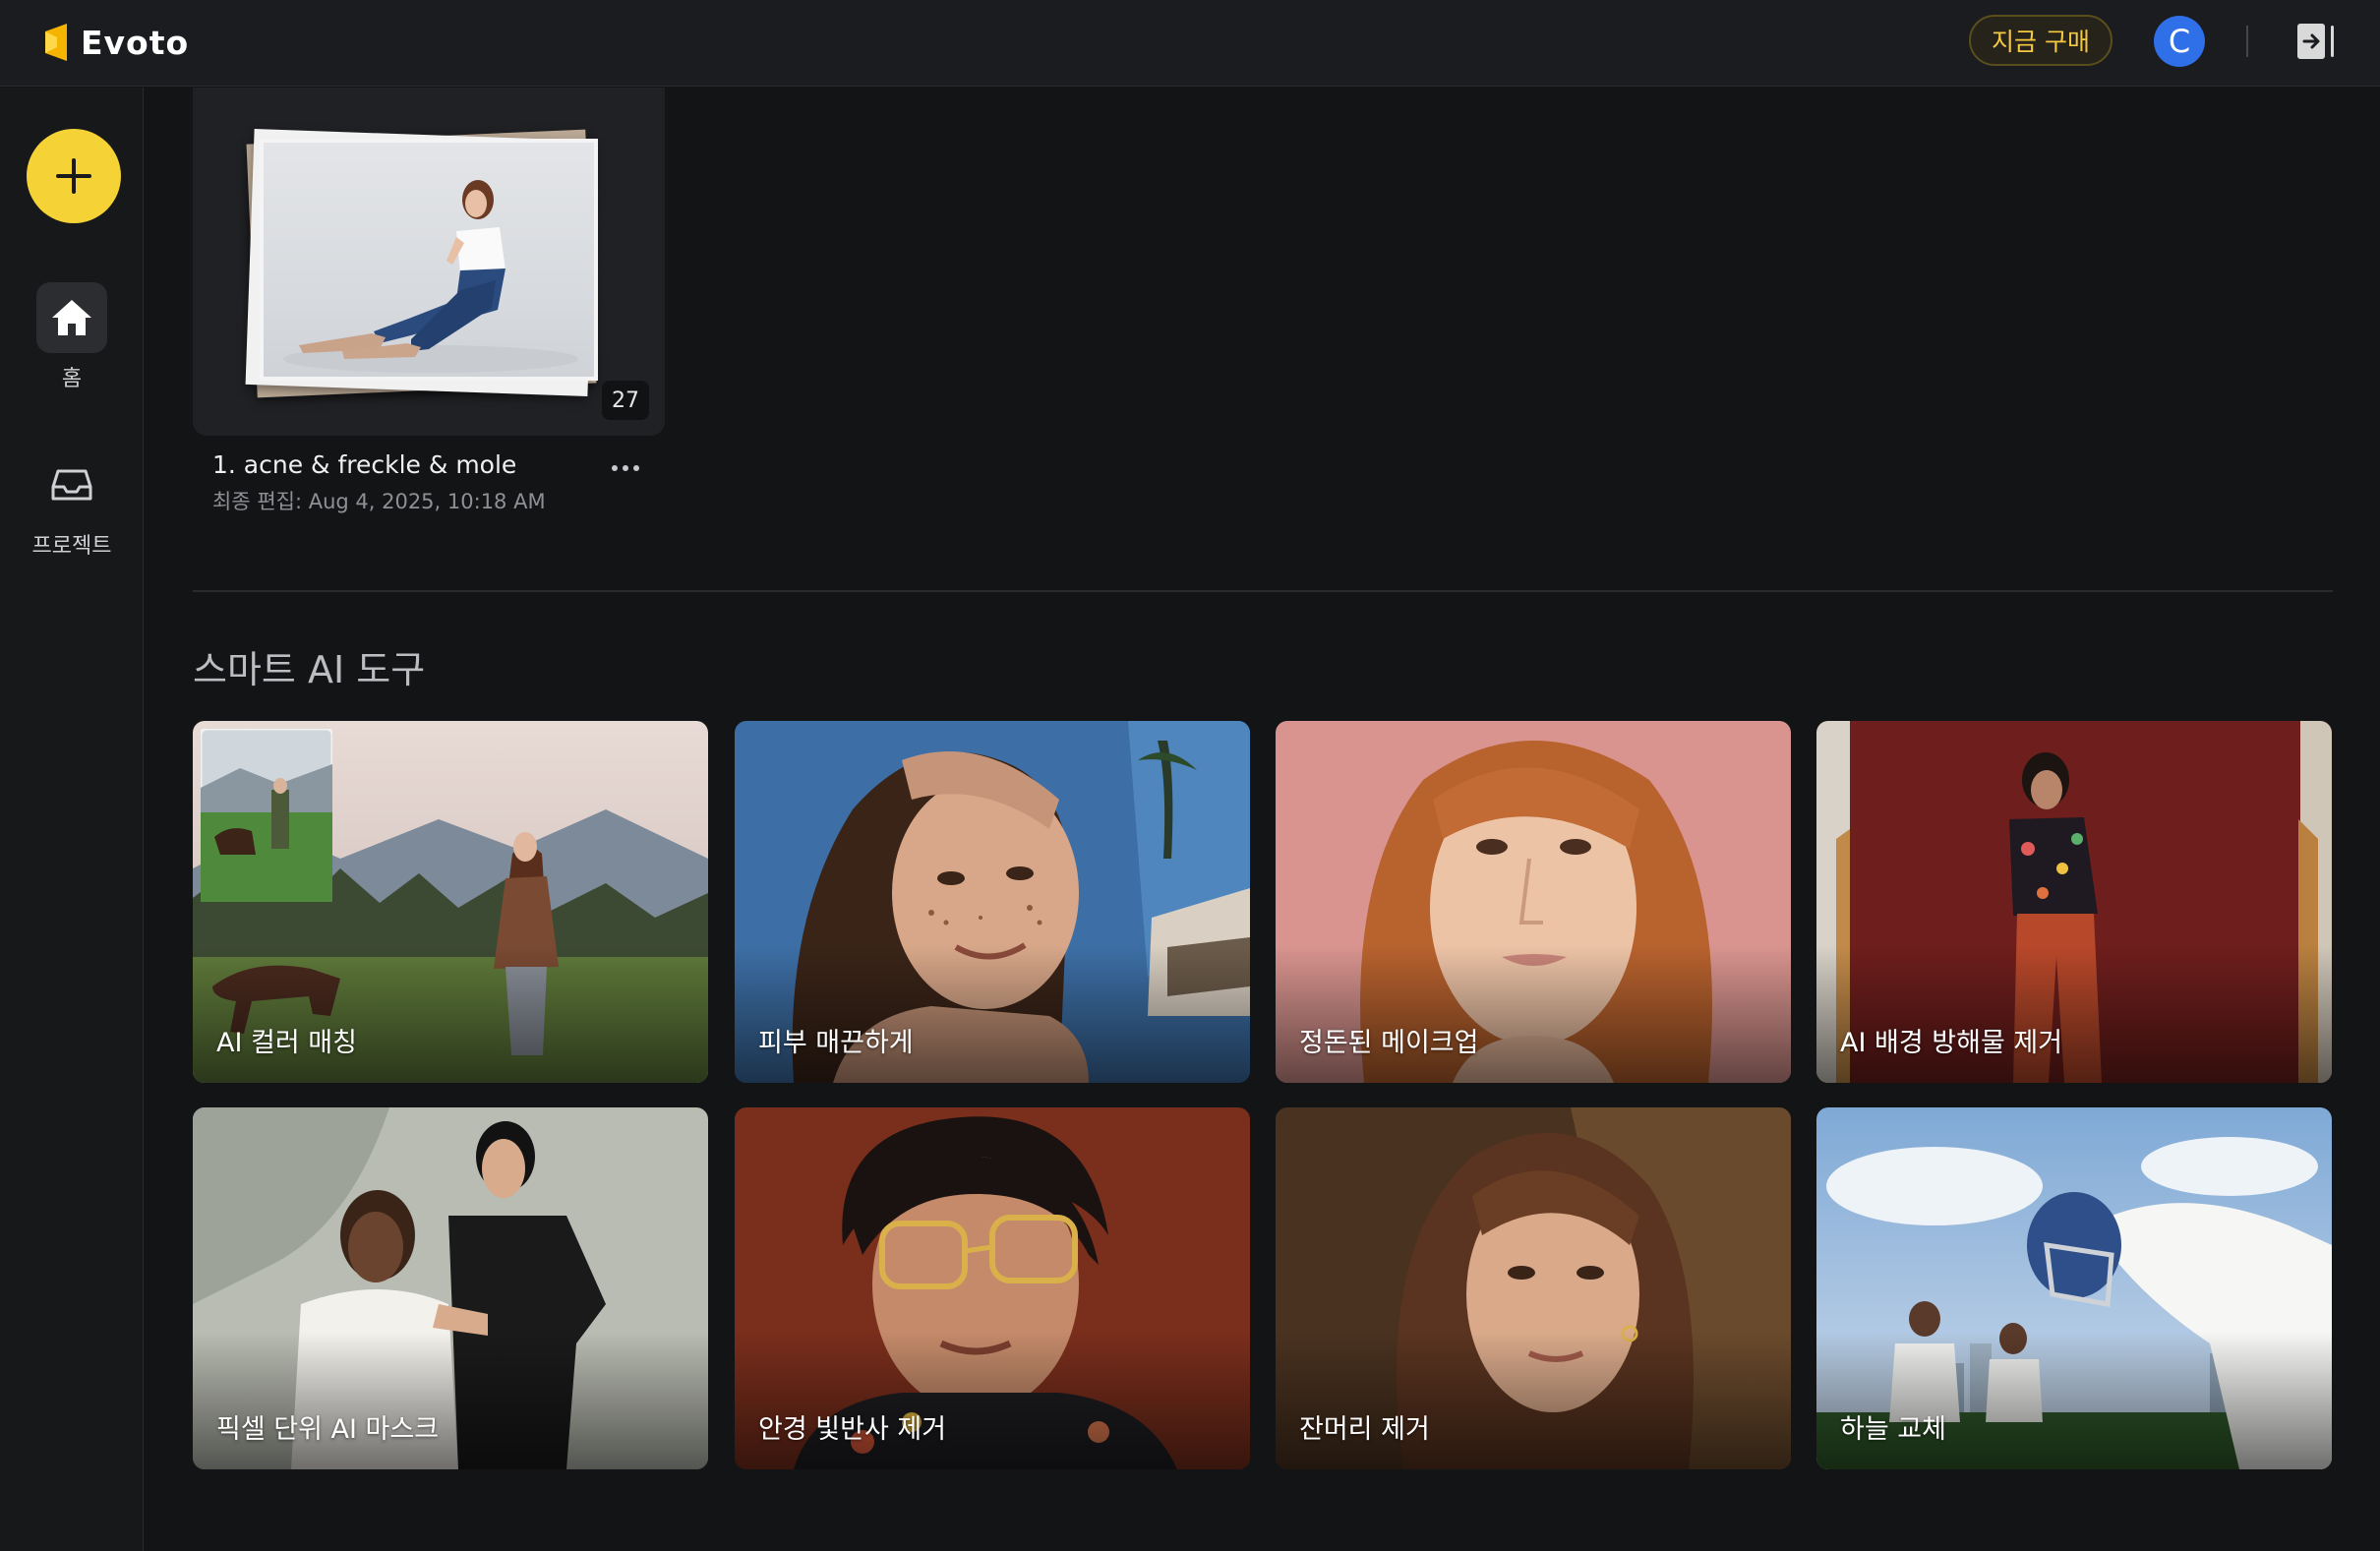 The height and width of the screenshot is (1551, 2380). I want to click on sidebar-item-label: 프로젝트, so click(71, 546).